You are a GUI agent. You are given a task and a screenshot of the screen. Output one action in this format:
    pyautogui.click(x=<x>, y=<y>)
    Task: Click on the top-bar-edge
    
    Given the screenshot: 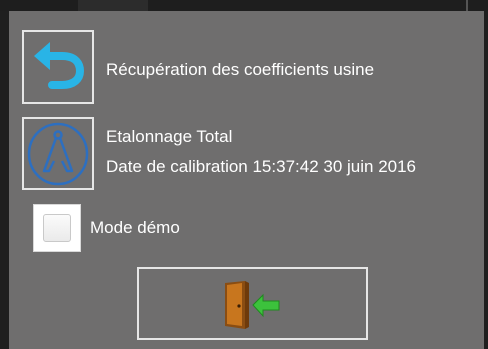 What is the action you would take?
    pyautogui.click(x=467, y=5)
    